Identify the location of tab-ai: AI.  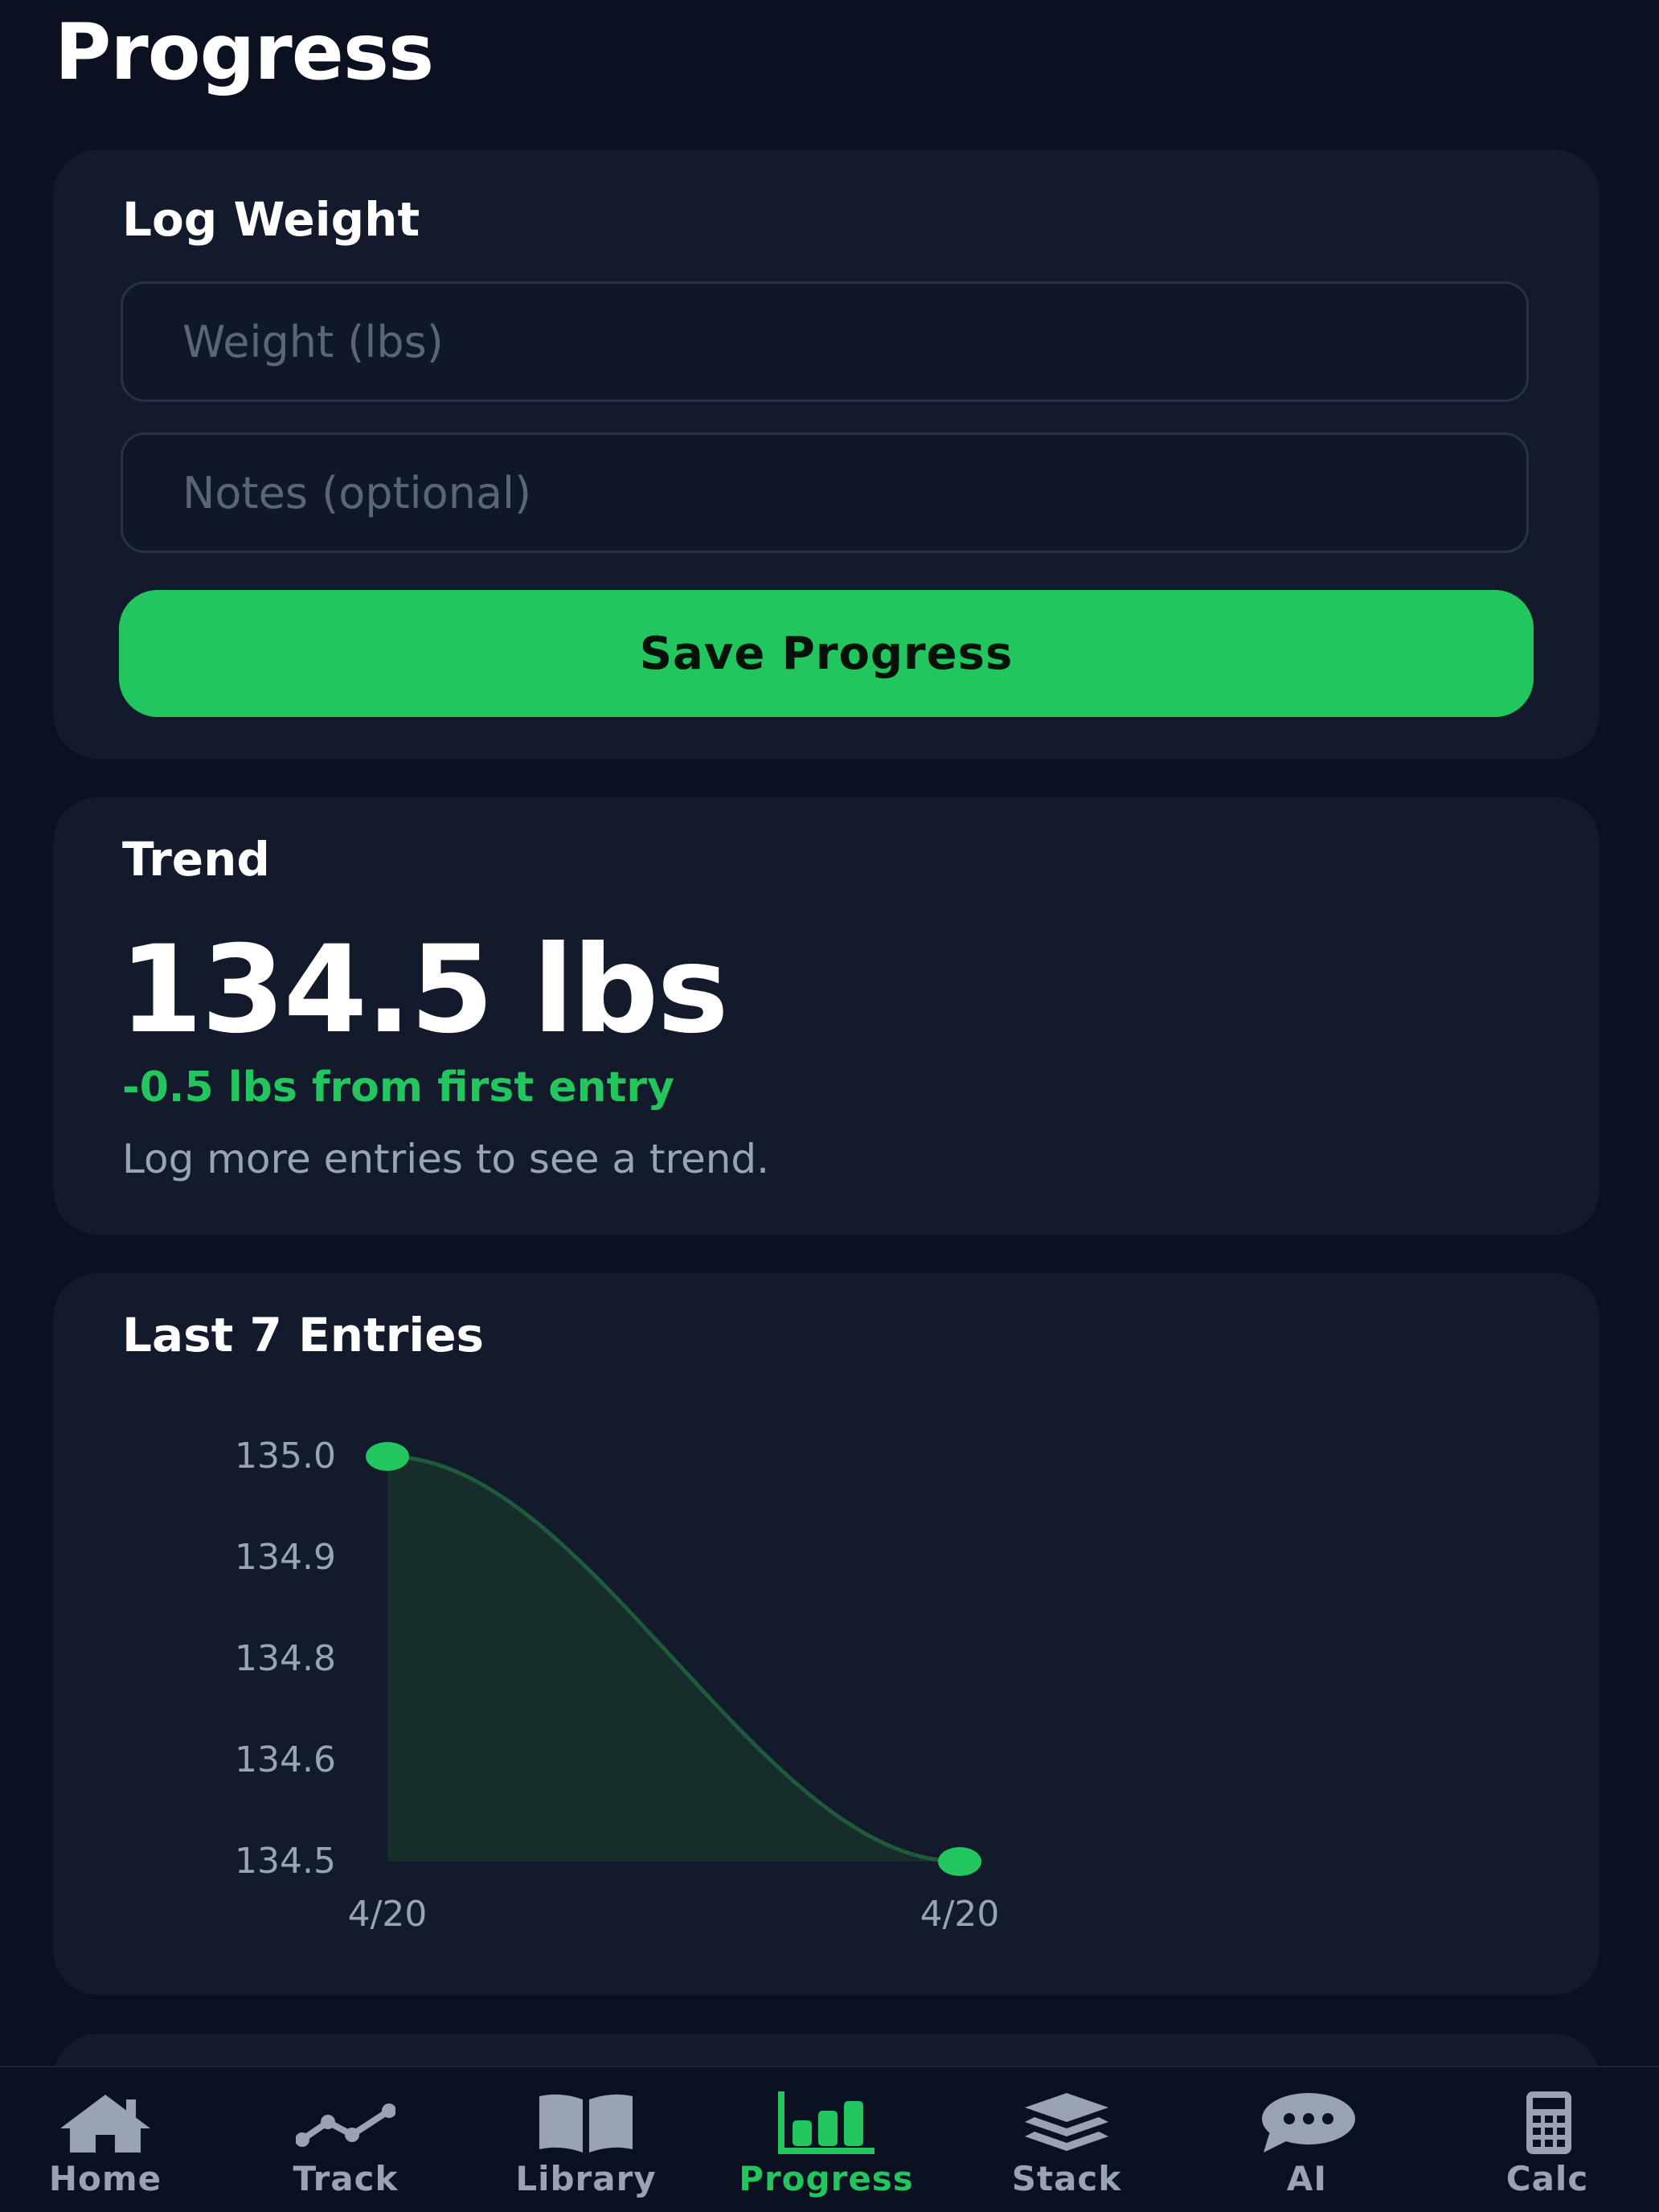
(1307, 2139).